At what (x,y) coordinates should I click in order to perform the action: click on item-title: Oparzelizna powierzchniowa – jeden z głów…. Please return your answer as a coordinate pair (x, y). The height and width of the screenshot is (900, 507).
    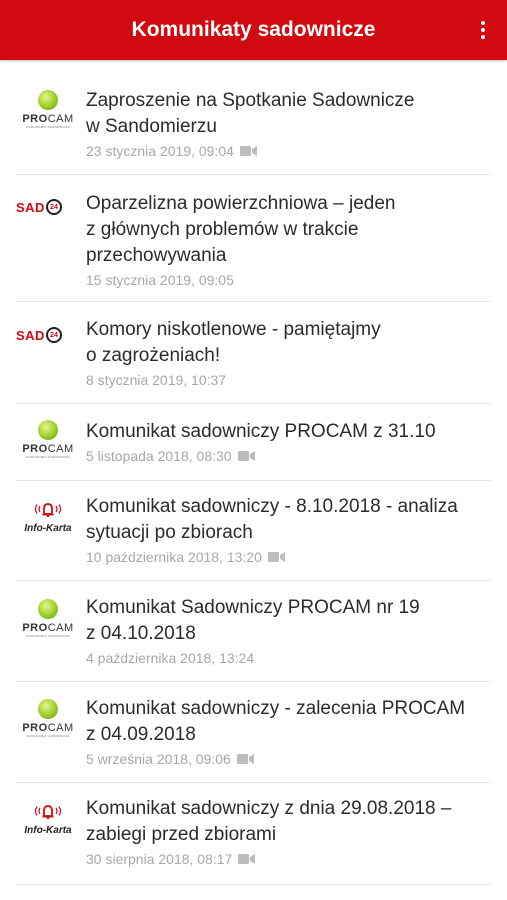
    Looking at the image, I should click on (288, 230).